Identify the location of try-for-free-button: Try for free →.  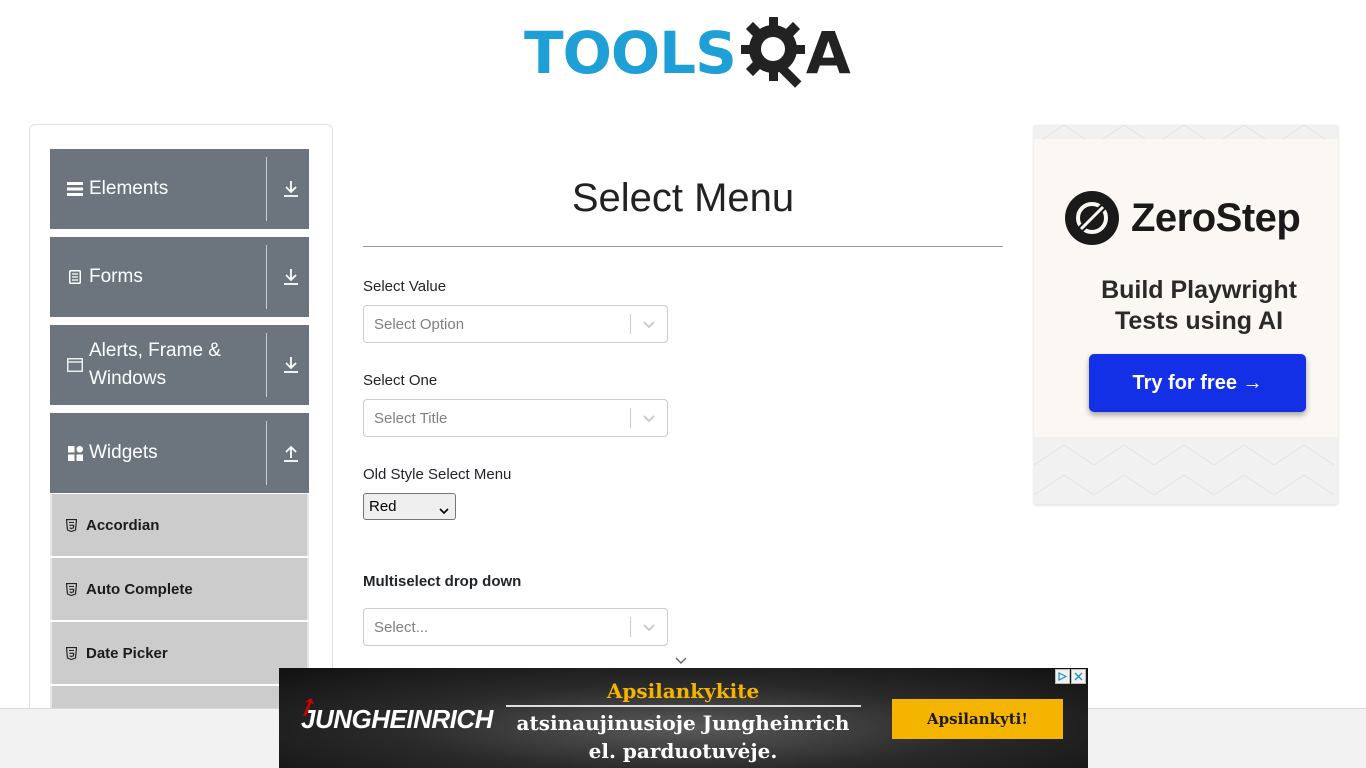
(1197, 383).